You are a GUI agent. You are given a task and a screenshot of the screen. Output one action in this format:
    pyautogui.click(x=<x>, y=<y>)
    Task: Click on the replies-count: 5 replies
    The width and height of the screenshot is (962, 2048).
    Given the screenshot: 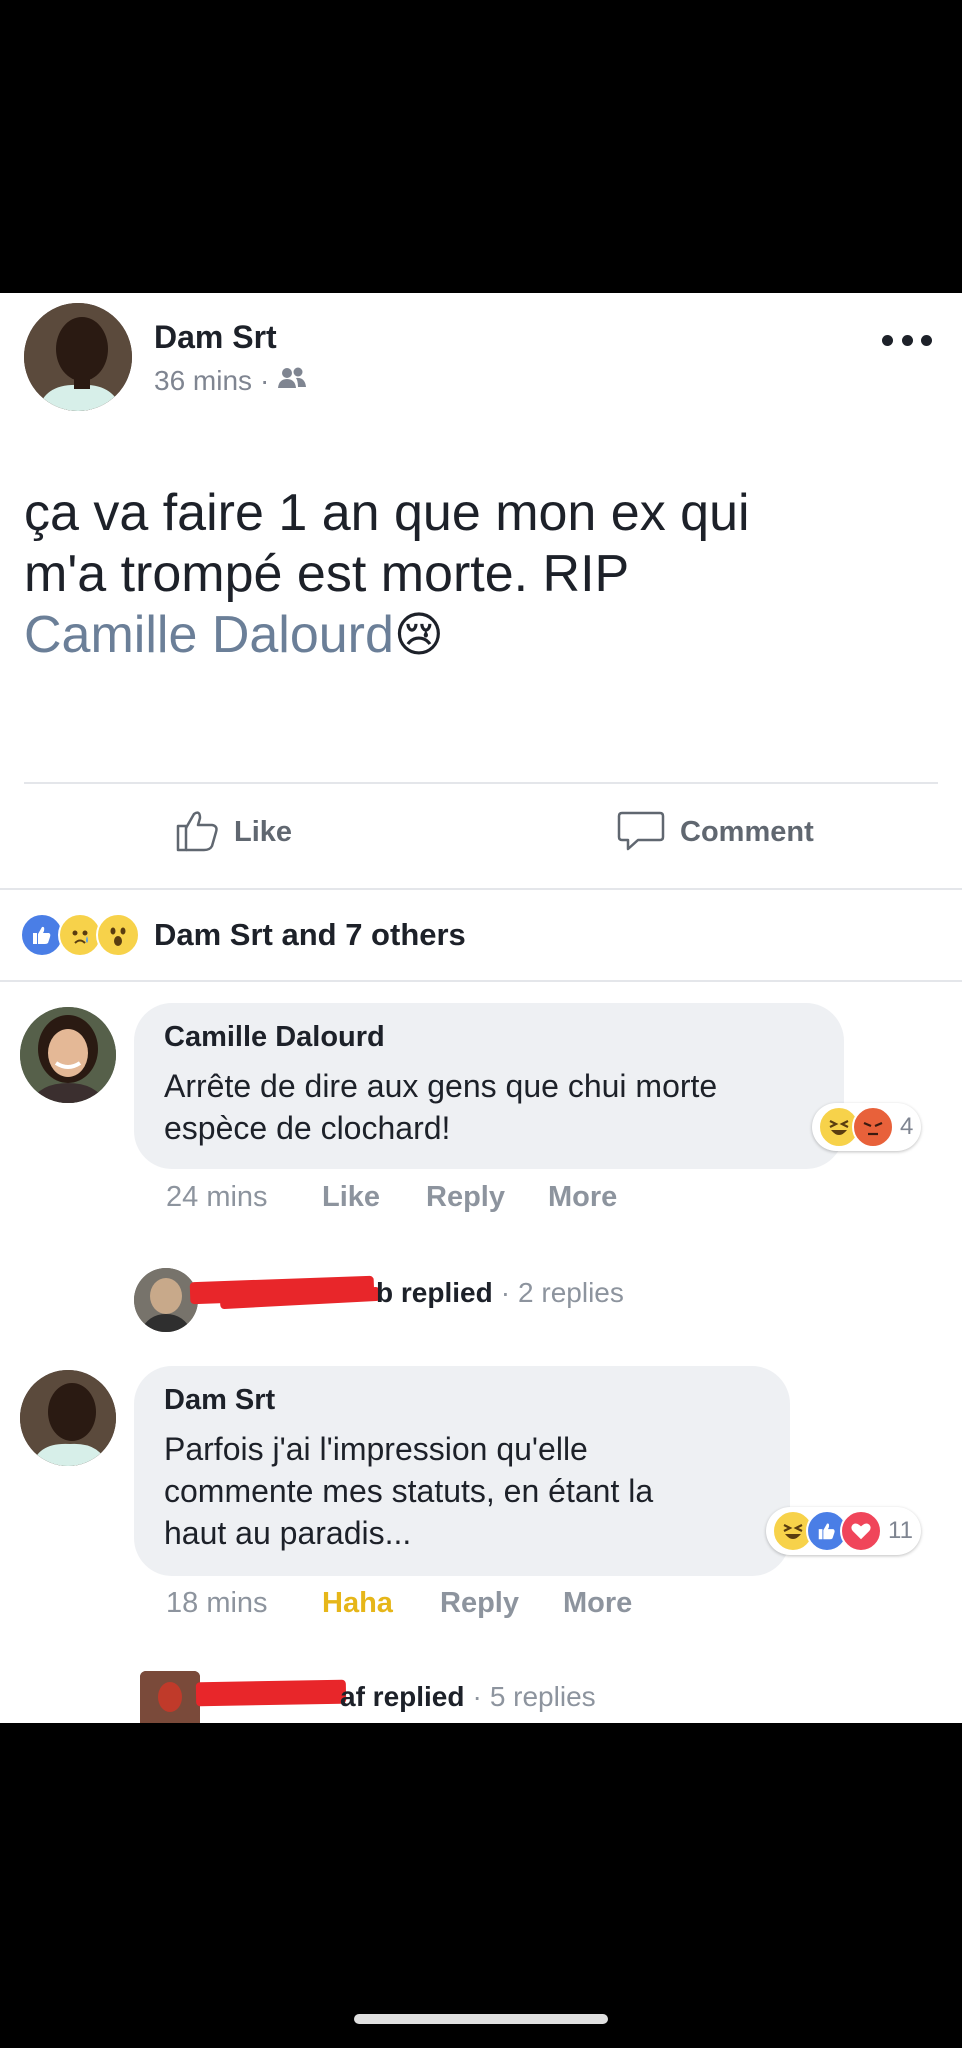 What is the action you would take?
    pyautogui.click(x=542, y=1696)
    